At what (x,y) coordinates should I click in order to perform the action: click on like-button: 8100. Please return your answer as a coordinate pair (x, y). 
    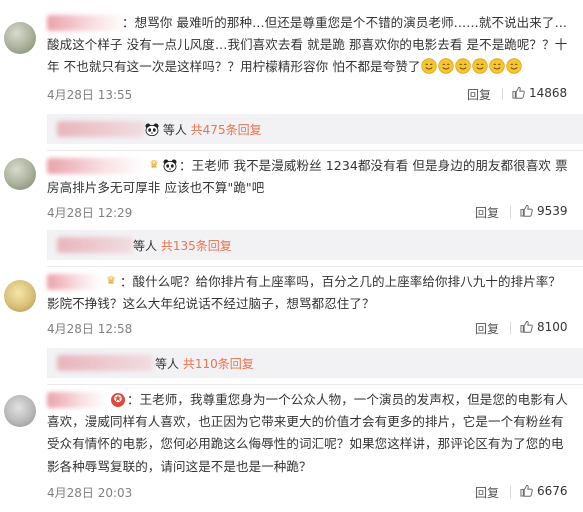
    Looking at the image, I should click on (544, 327).